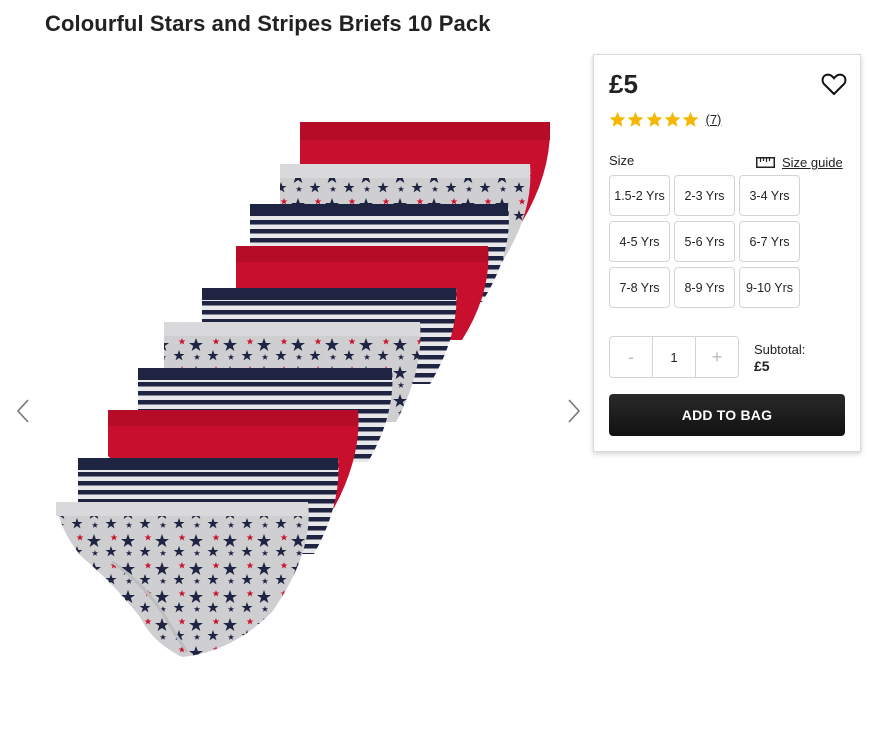  I want to click on size-option-button: 9-10 Yrs, so click(769, 287).